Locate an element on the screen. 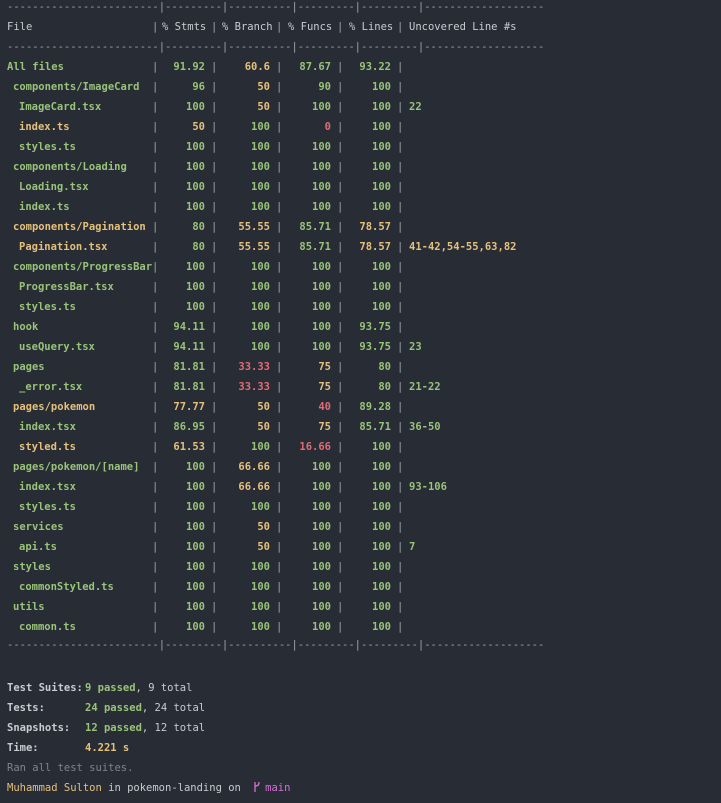  file-name: _error.tsx is located at coordinates (50, 387).